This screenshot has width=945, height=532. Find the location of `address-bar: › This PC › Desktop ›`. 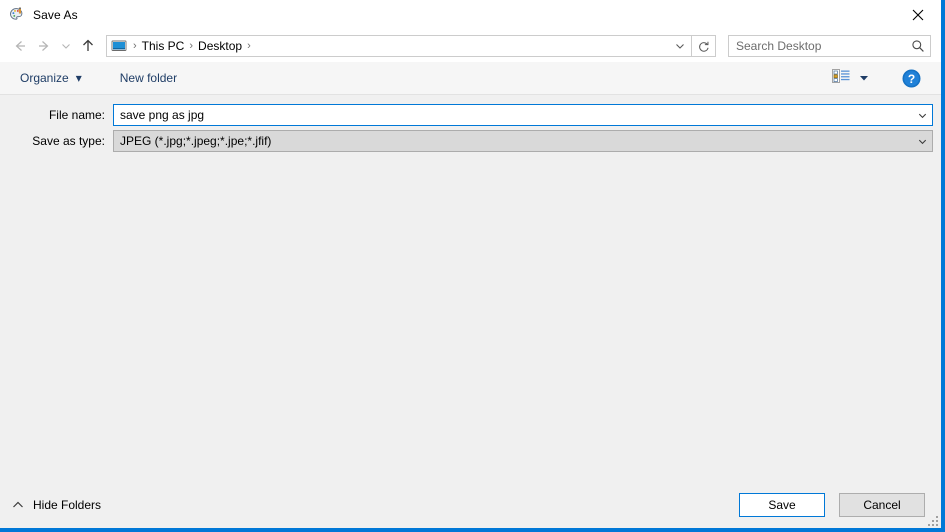

address-bar: › This PC › Desktop › is located at coordinates (399, 46).